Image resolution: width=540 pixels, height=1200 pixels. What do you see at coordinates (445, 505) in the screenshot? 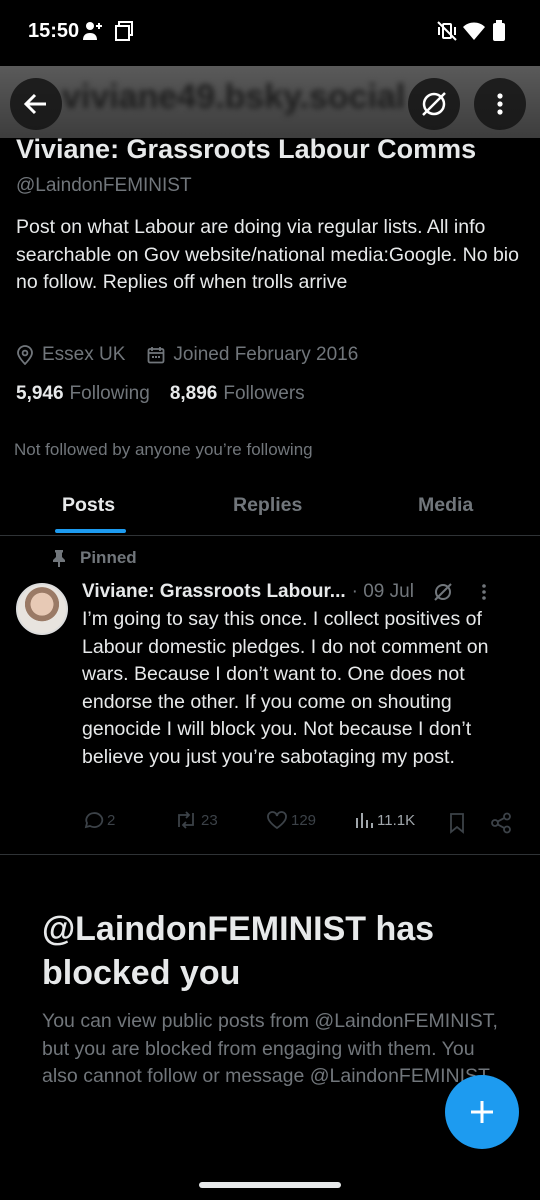
I see `tab-media: Media` at bounding box center [445, 505].